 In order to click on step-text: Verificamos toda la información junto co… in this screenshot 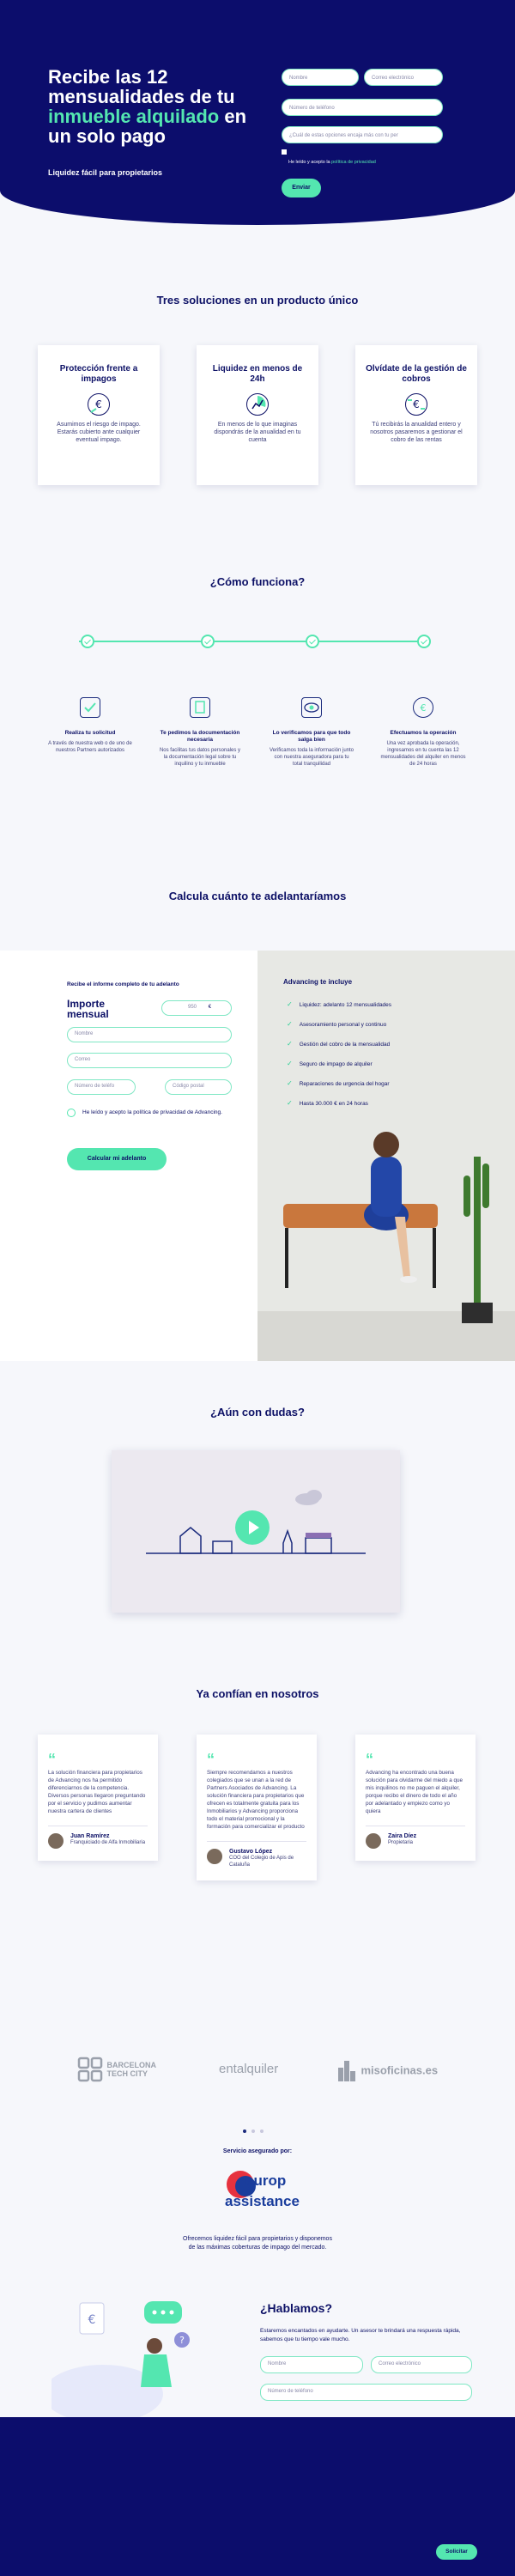, I will do `click(311, 757)`.